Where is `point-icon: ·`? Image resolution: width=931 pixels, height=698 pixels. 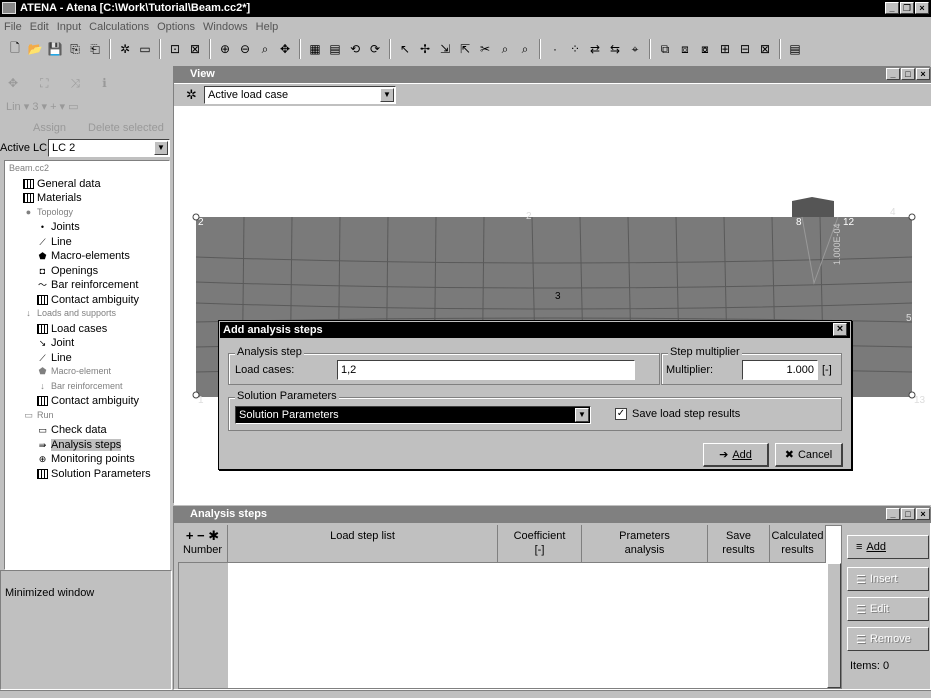 point-icon: · is located at coordinates (555, 49).